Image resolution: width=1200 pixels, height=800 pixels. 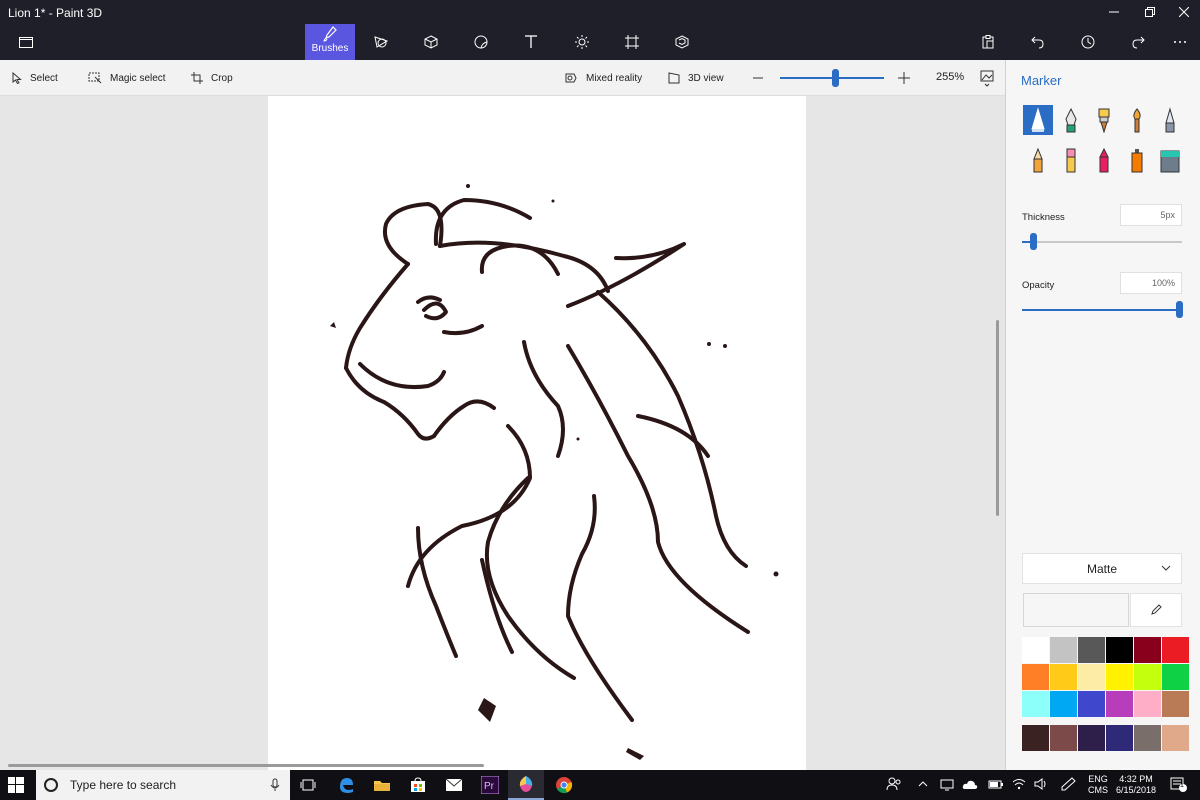 I want to click on task-view-button, so click(x=308, y=785).